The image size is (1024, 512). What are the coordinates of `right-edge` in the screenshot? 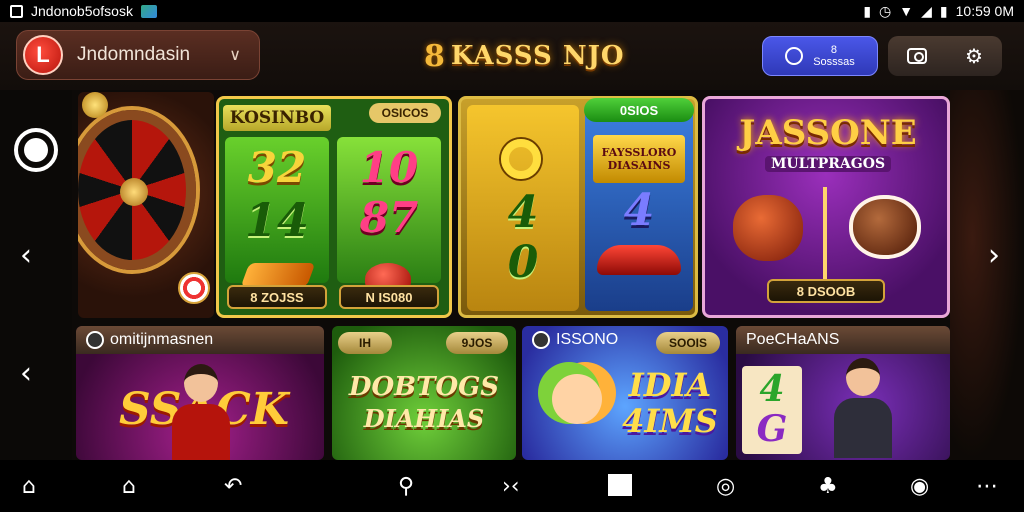 It's located at (987, 275).